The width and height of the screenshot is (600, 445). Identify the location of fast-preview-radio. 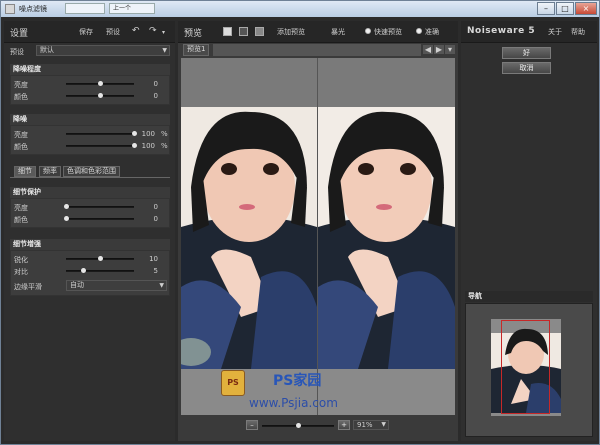
(368, 31).